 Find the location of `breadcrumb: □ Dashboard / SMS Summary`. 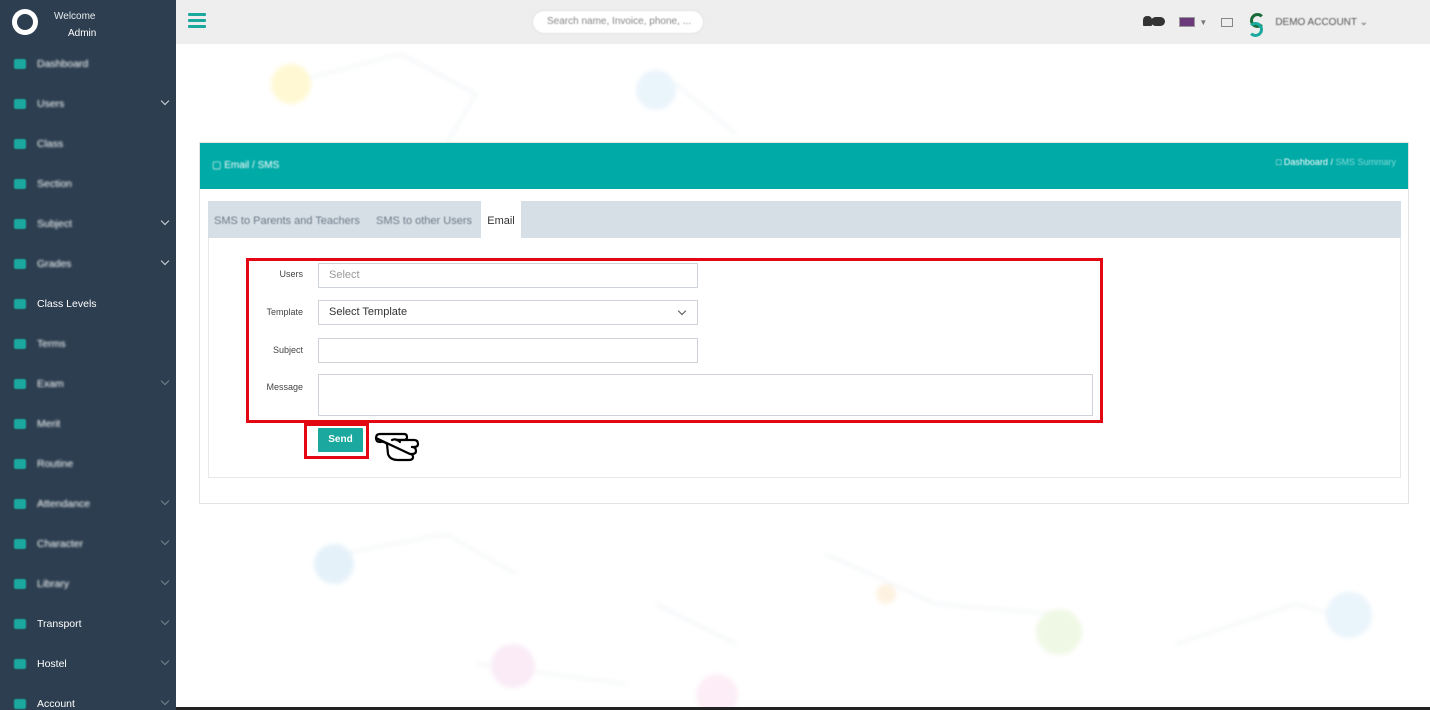

breadcrumb: □ Dashboard / SMS Summary is located at coordinates (1335, 162).